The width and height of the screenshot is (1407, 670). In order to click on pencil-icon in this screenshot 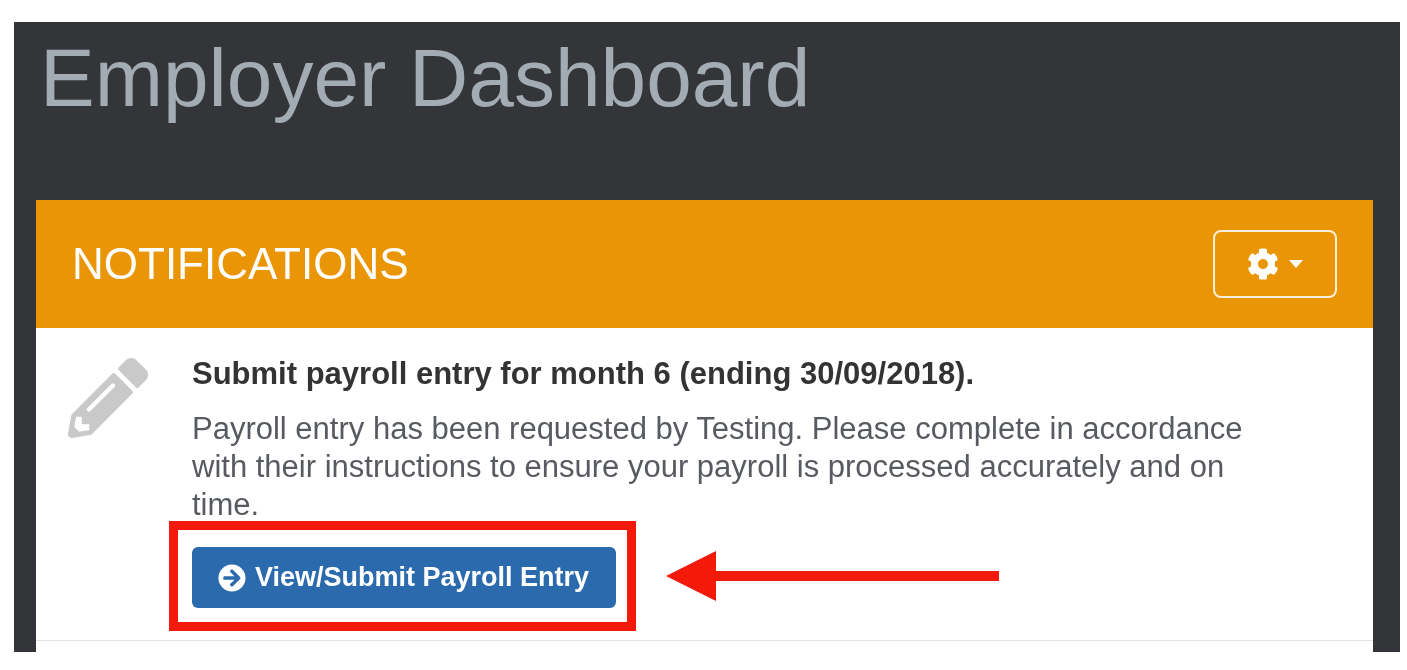, I will do `click(108, 398)`.